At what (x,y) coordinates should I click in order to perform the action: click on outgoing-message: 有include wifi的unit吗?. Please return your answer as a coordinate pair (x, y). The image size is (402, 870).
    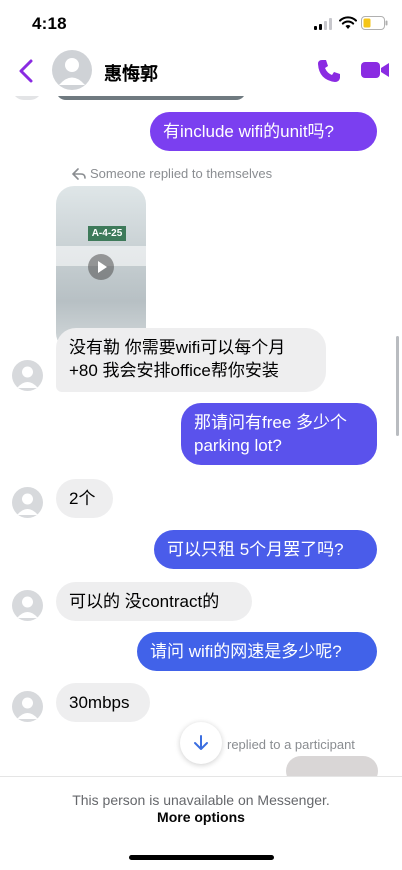
    Looking at the image, I should click on (263, 131).